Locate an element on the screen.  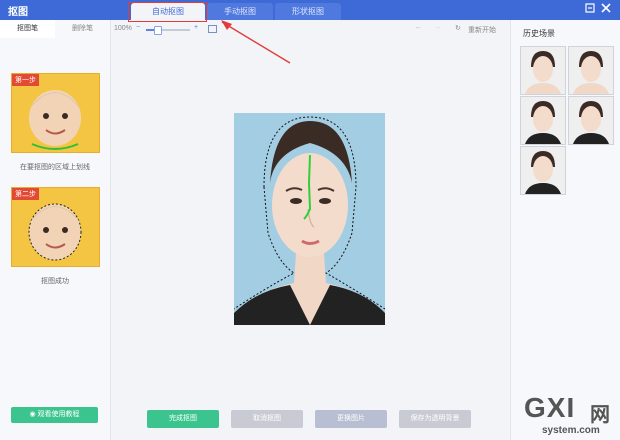
eye-icon: ◉ is located at coordinates (32, 414).